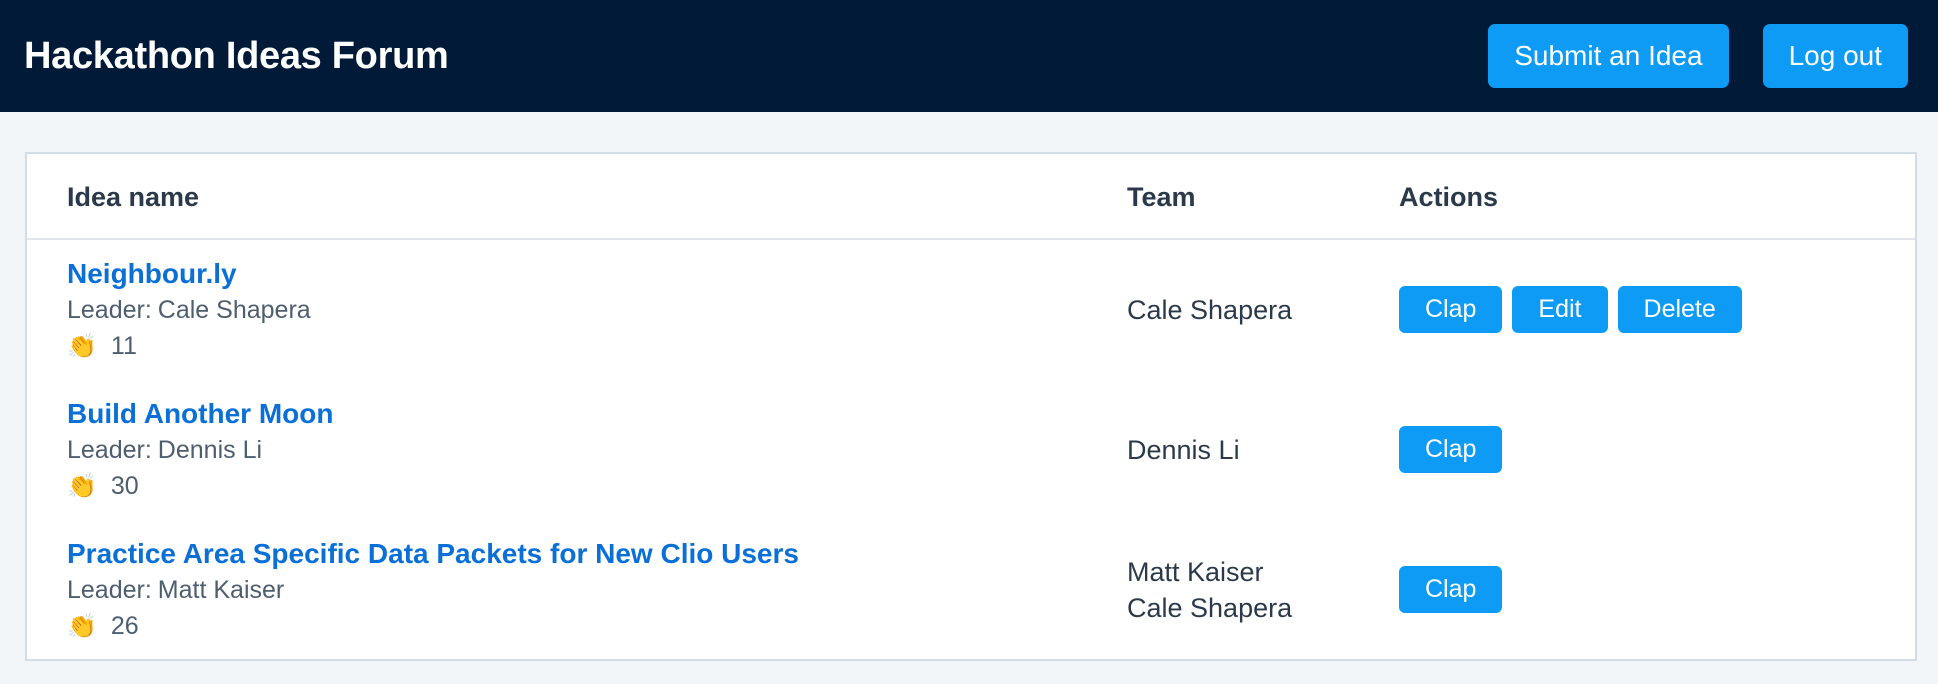 This screenshot has width=1938, height=684. Describe the element at coordinates (102, 346) in the screenshot. I see `clap-count: 👏 11` at that location.